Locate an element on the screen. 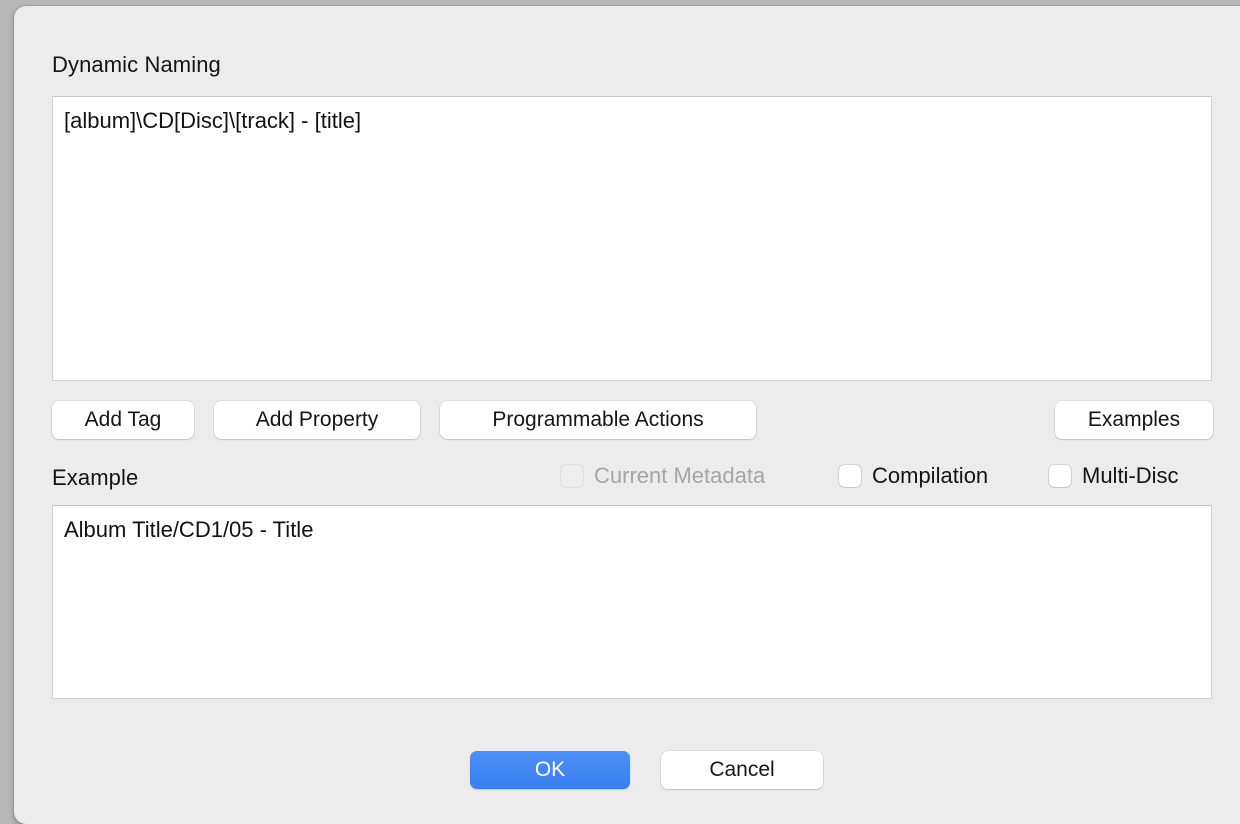 This screenshot has width=1240, height=824. checkbox-label: Compilation is located at coordinates (930, 475).